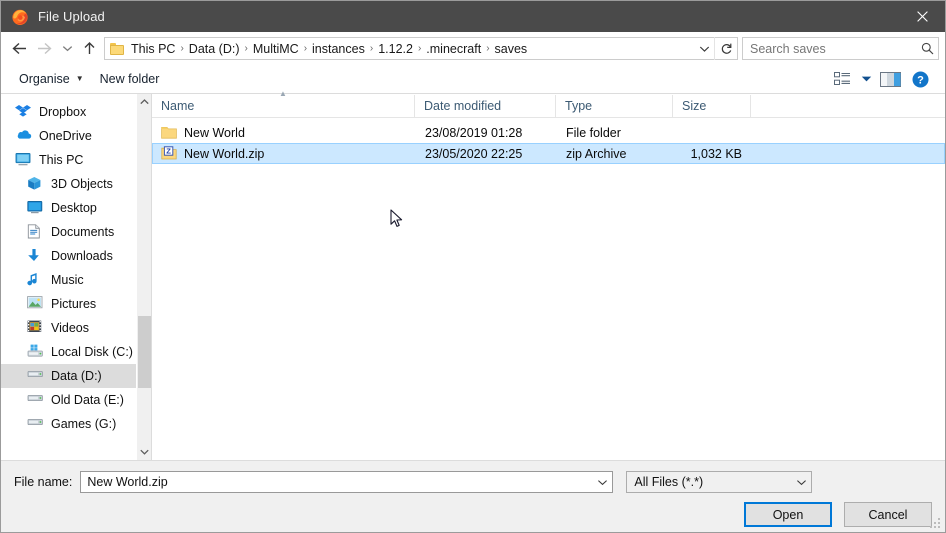  Describe the element at coordinates (51, 79) in the screenshot. I see `organise-button: Organise ▼` at that location.